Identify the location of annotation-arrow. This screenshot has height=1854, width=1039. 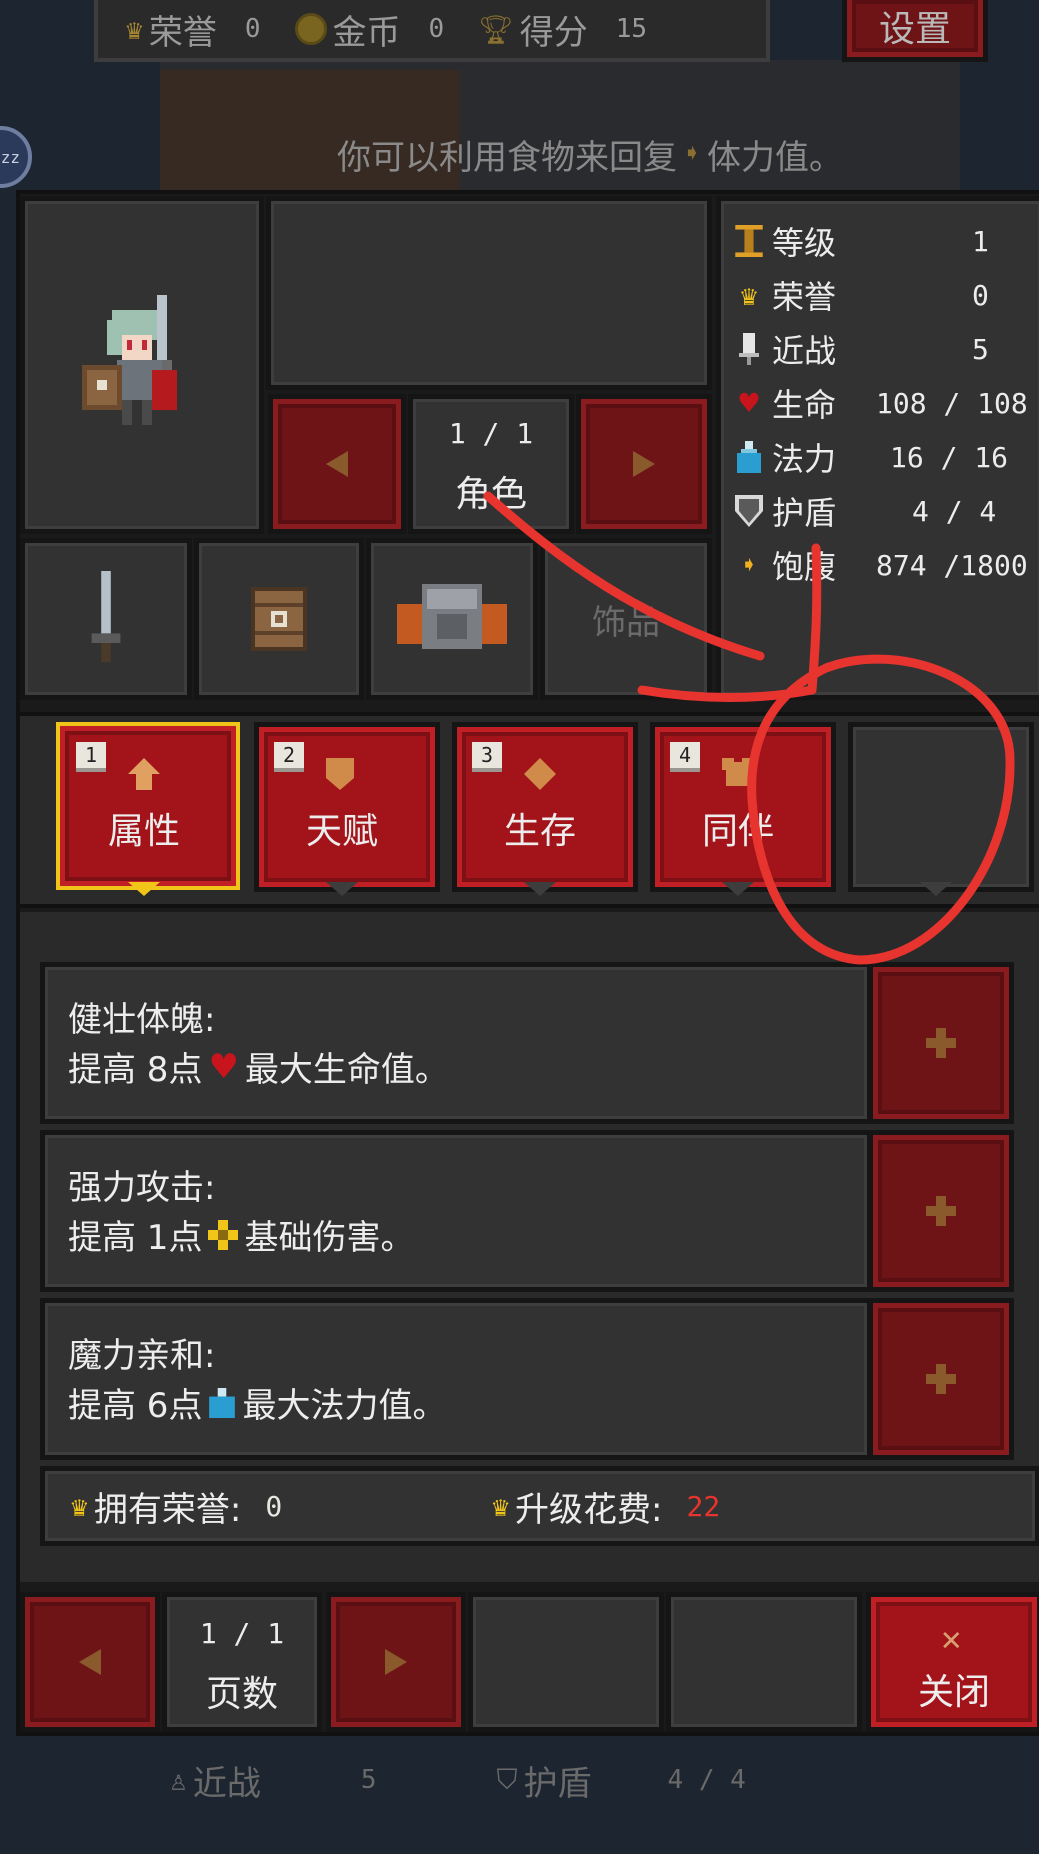
(624, 576).